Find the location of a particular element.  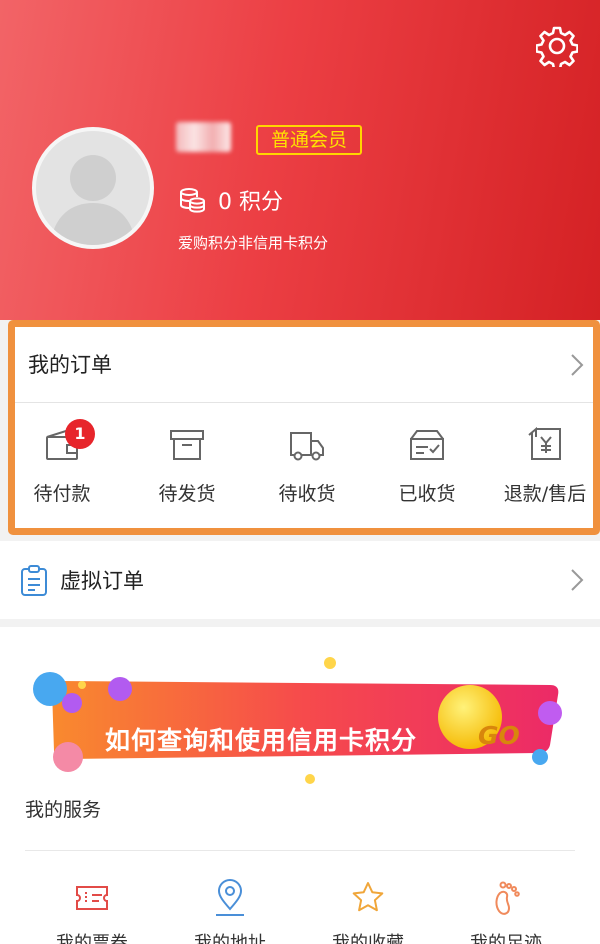

order-label: 已收货 is located at coordinates (427, 494).